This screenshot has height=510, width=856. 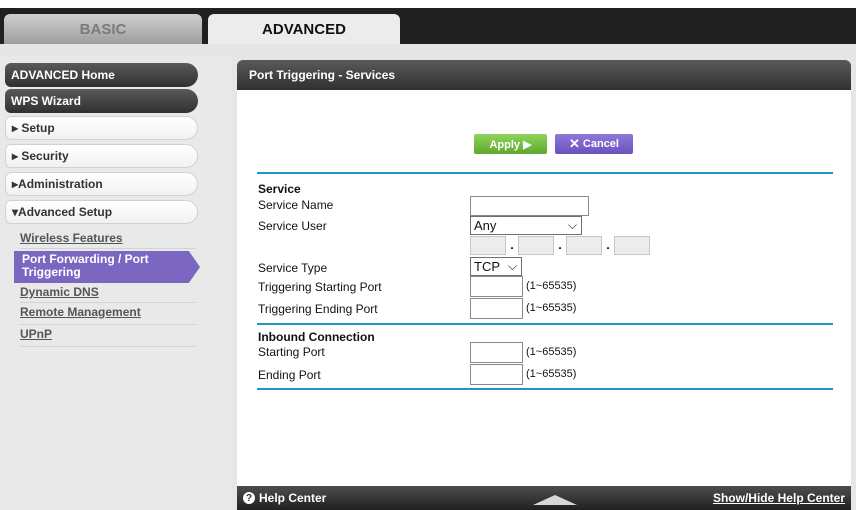 What do you see at coordinates (551, 308) in the screenshot?
I see `triggering-end-range: (1~65535)` at bounding box center [551, 308].